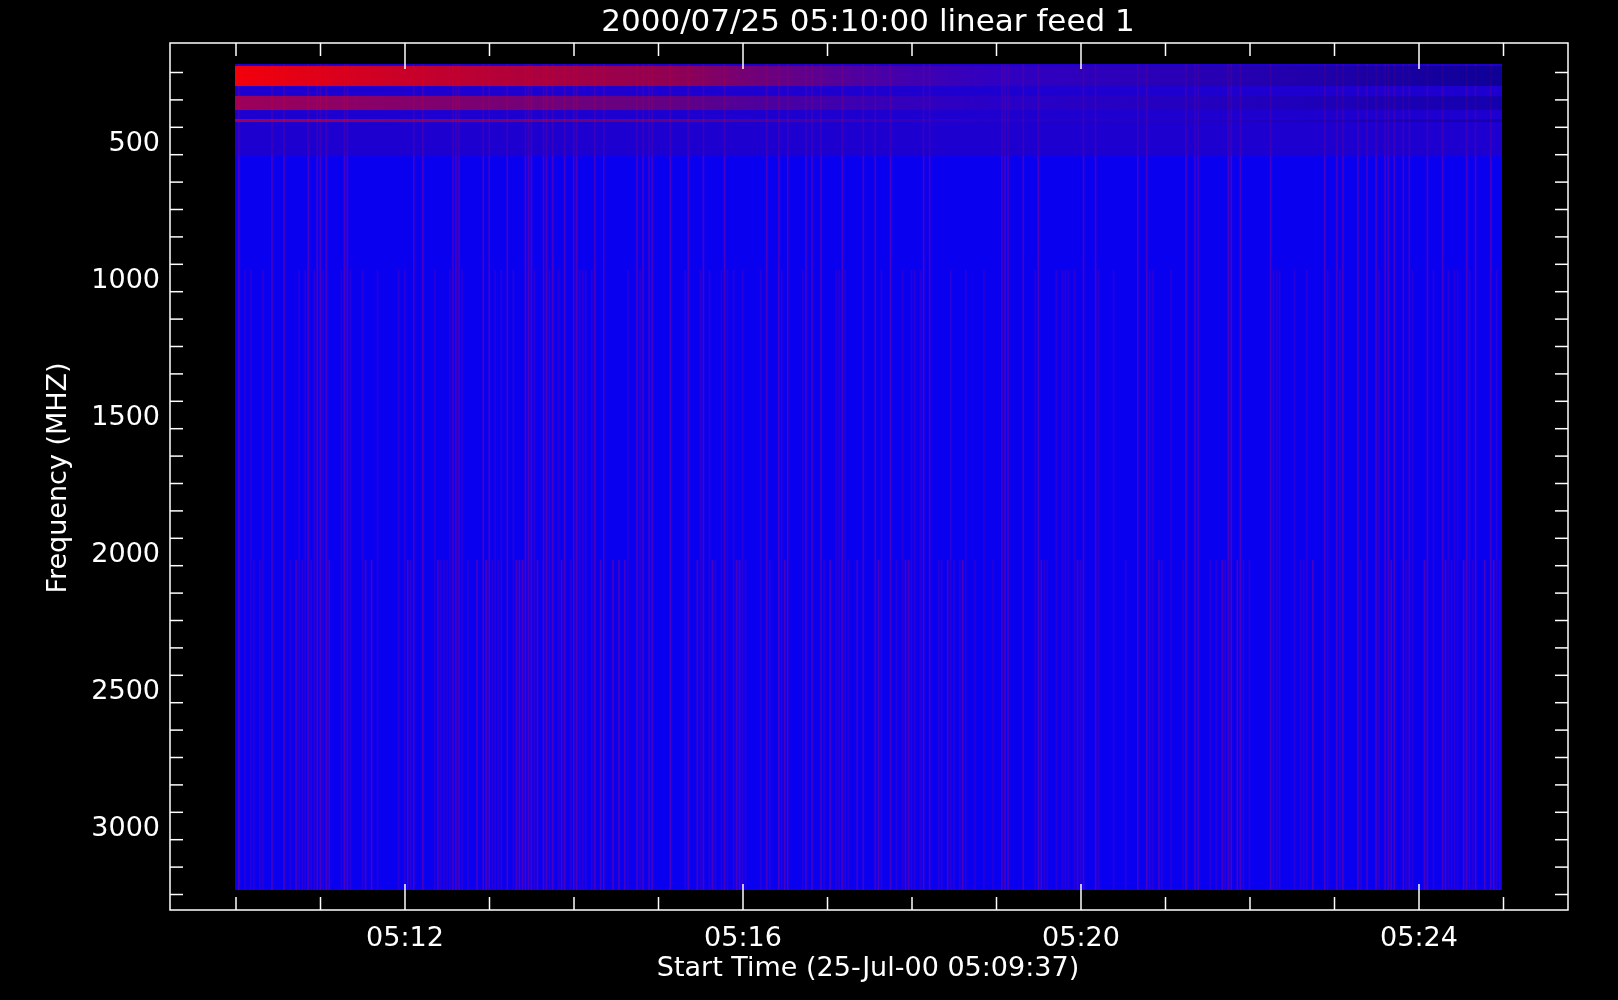  What do you see at coordinates (405, 936) in the screenshot?
I see `x-tick-label: 05:12` at bounding box center [405, 936].